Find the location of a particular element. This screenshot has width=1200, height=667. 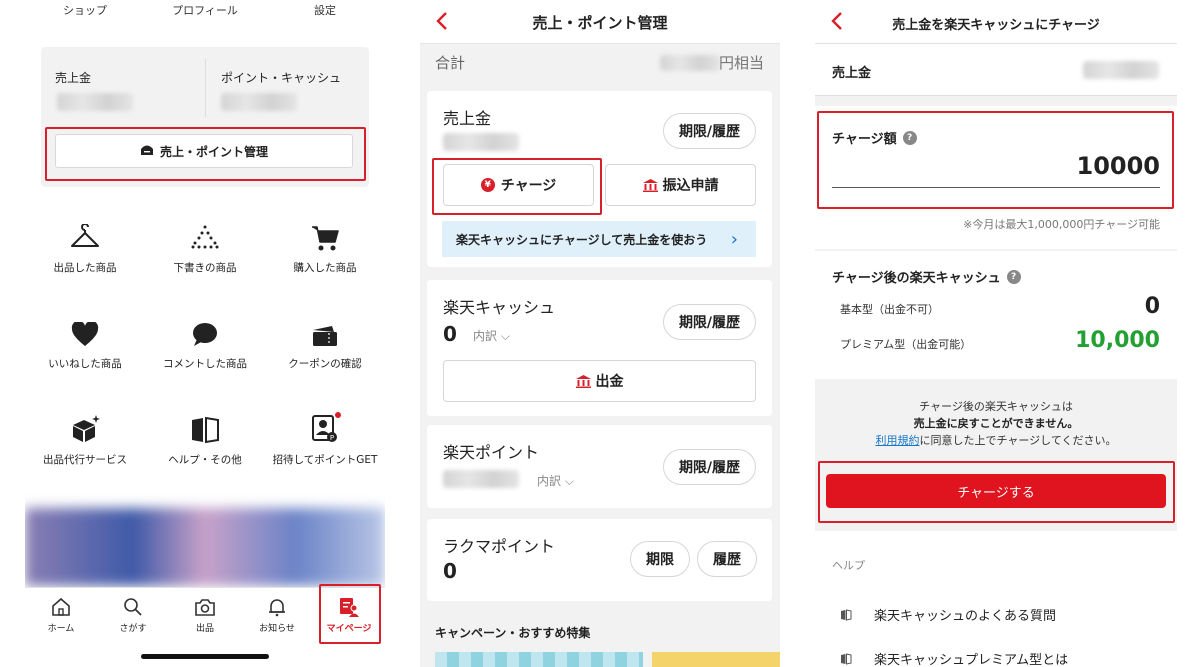

charge-amount-label: チャージ額? is located at coordinates (874, 137).